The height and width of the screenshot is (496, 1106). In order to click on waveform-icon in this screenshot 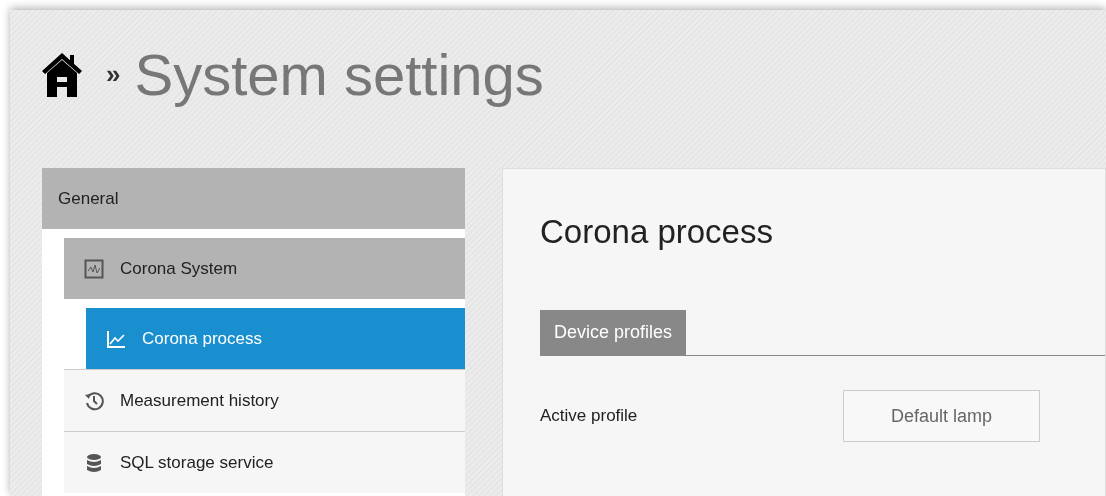, I will do `click(94, 268)`.